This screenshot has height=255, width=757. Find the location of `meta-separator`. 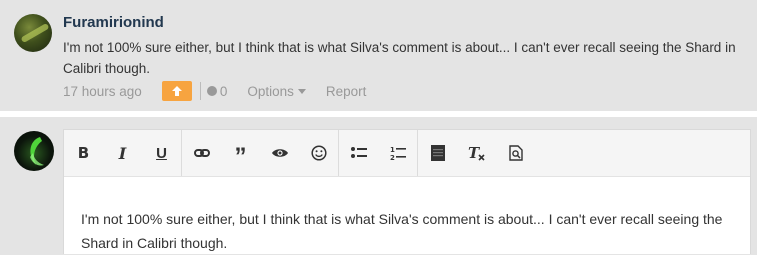

meta-separator is located at coordinates (200, 91).